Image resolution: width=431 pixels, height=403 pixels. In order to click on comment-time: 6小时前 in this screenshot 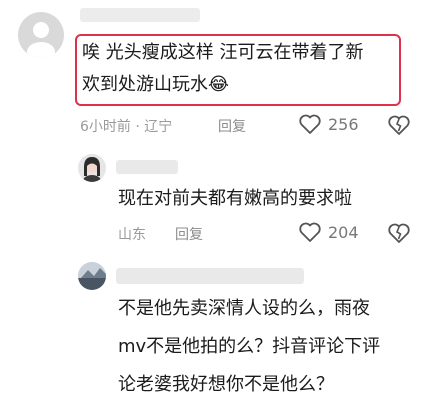, I will do `click(105, 127)`.